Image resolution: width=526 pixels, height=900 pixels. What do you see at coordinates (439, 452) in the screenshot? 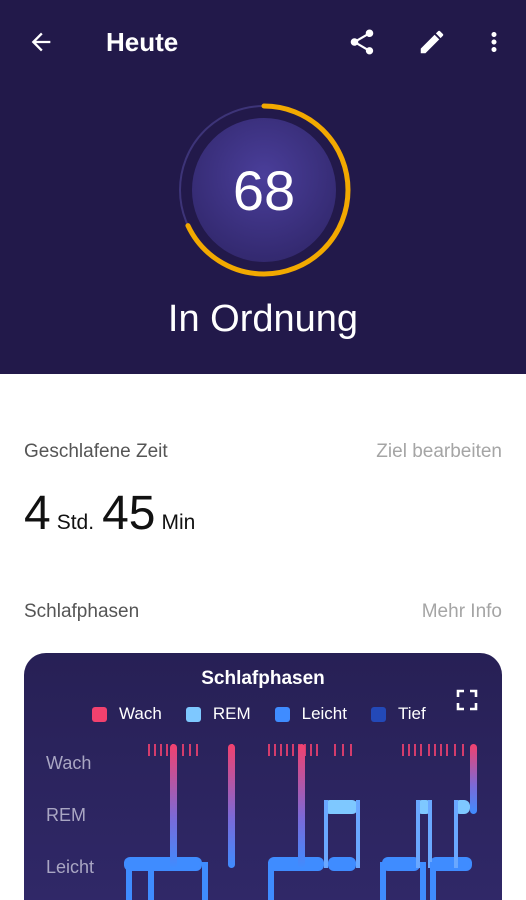
I see `edit-goal-link: Ziel bearbeiten` at bounding box center [439, 452].